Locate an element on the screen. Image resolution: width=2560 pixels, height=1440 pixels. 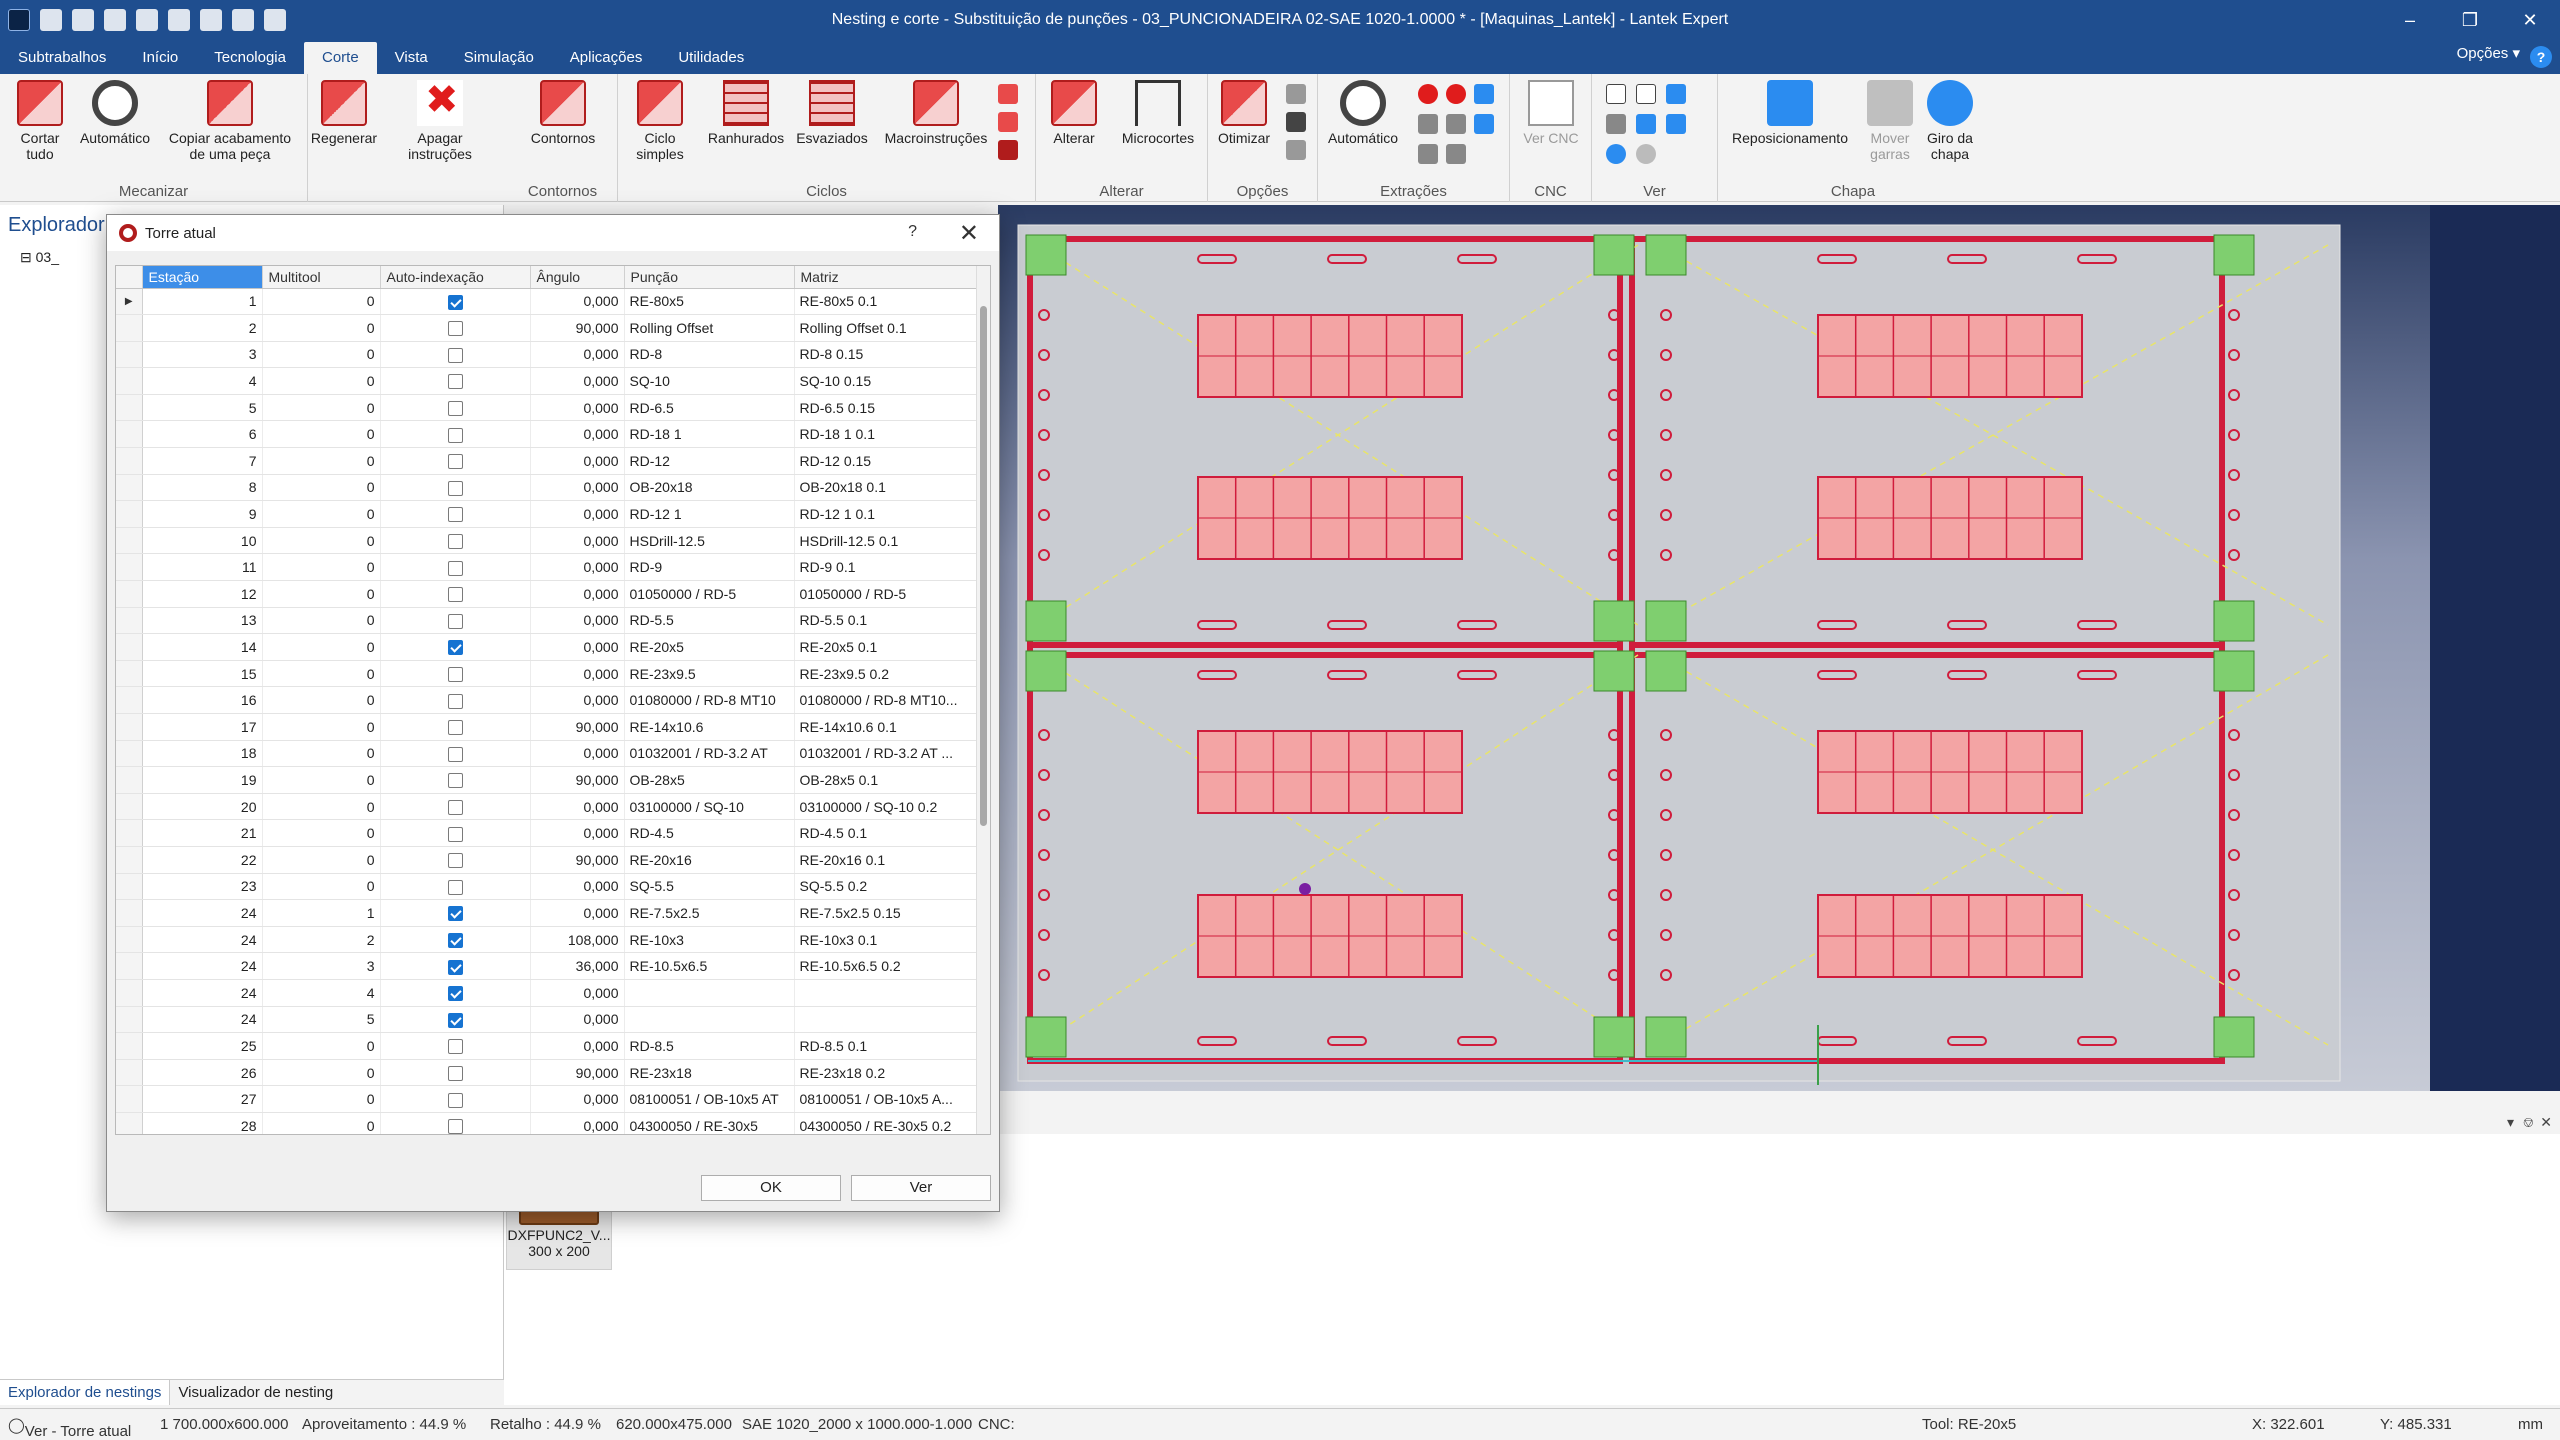
macroinstructions-button: Macroinstruções is located at coordinates (936, 113).